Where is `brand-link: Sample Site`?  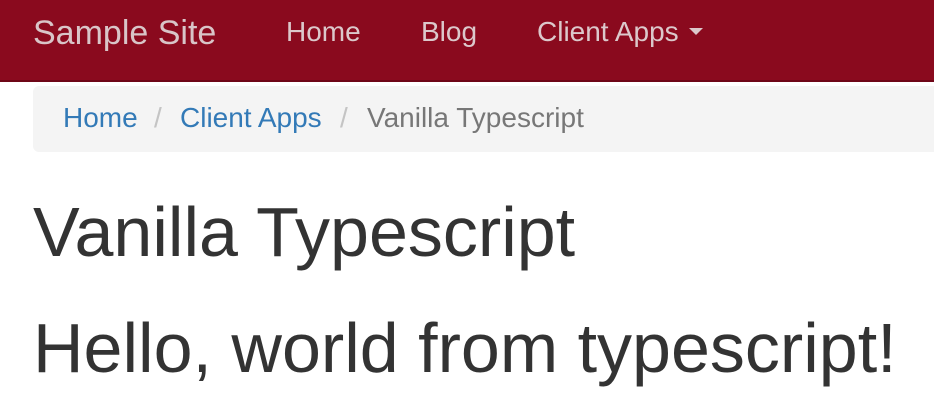 brand-link: Sample Site is located at coordinates (124, 33).